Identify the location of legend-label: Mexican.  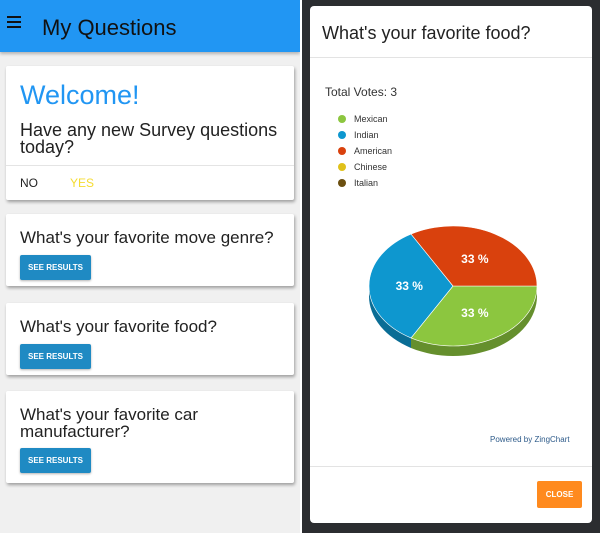
(371, 119).